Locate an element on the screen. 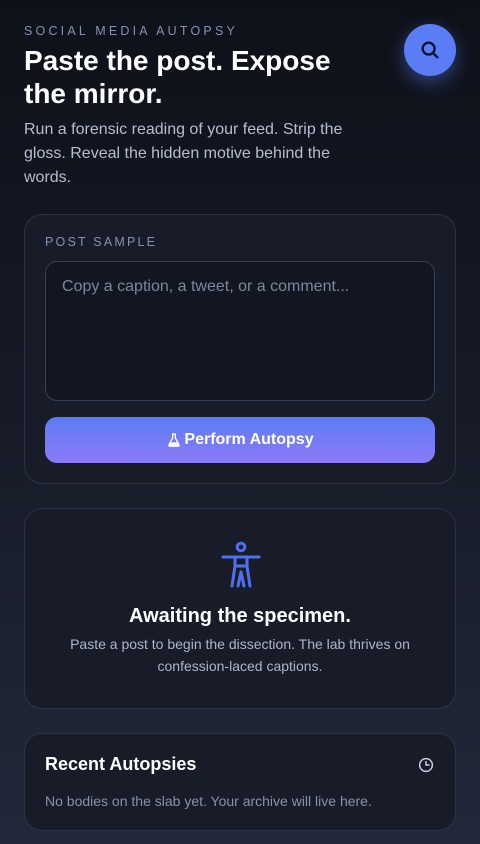 This screenshot has width=480, height=844. eyebrow-label: SOCIAL MEDIA AUTOPSY is located at coordinates (131, 31).